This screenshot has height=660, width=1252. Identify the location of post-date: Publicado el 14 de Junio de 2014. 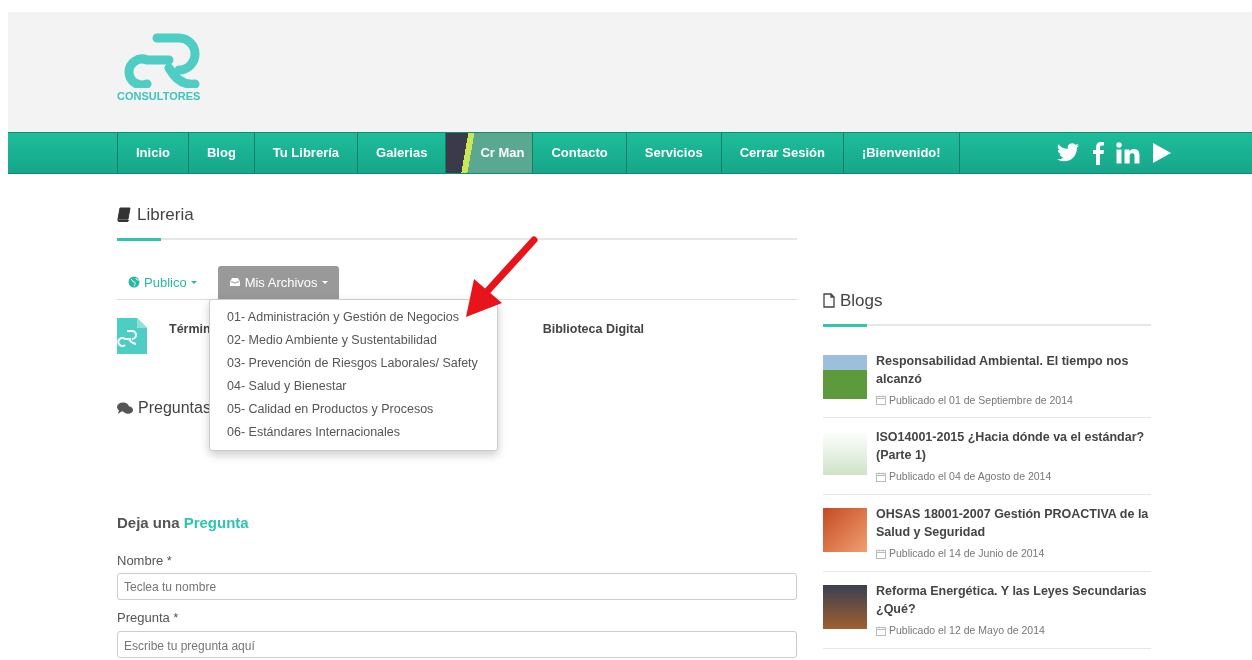
(967, 553).